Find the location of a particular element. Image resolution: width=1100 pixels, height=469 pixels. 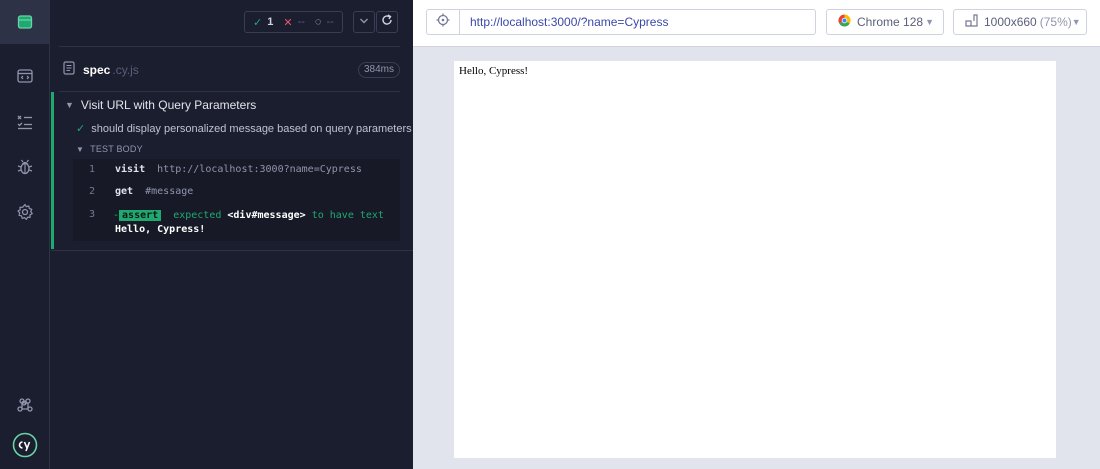

viewport-selector: 1000x660 (75%) ▼ is located at coordinates (1020, 22).